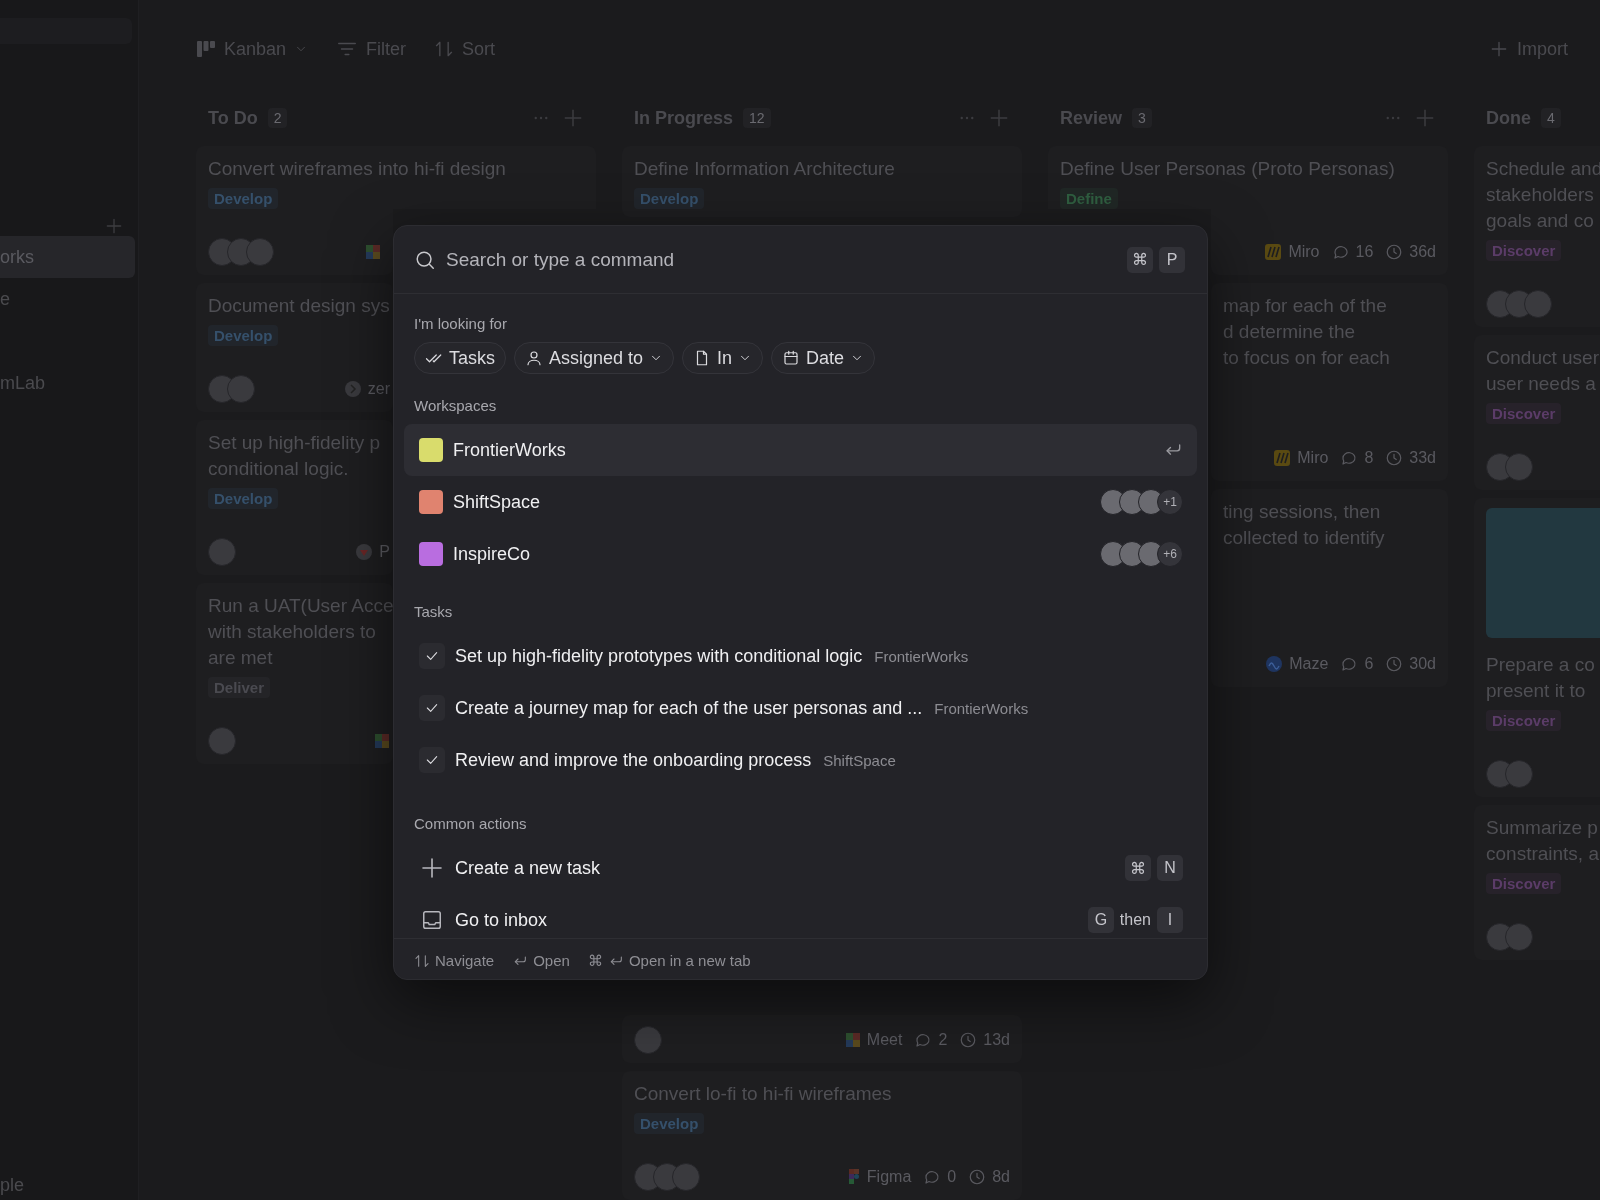  What do you see at coordinates (1422, 664) in the screenshot?
I see `age-label: 30d` at bounding box center [1422, 664].